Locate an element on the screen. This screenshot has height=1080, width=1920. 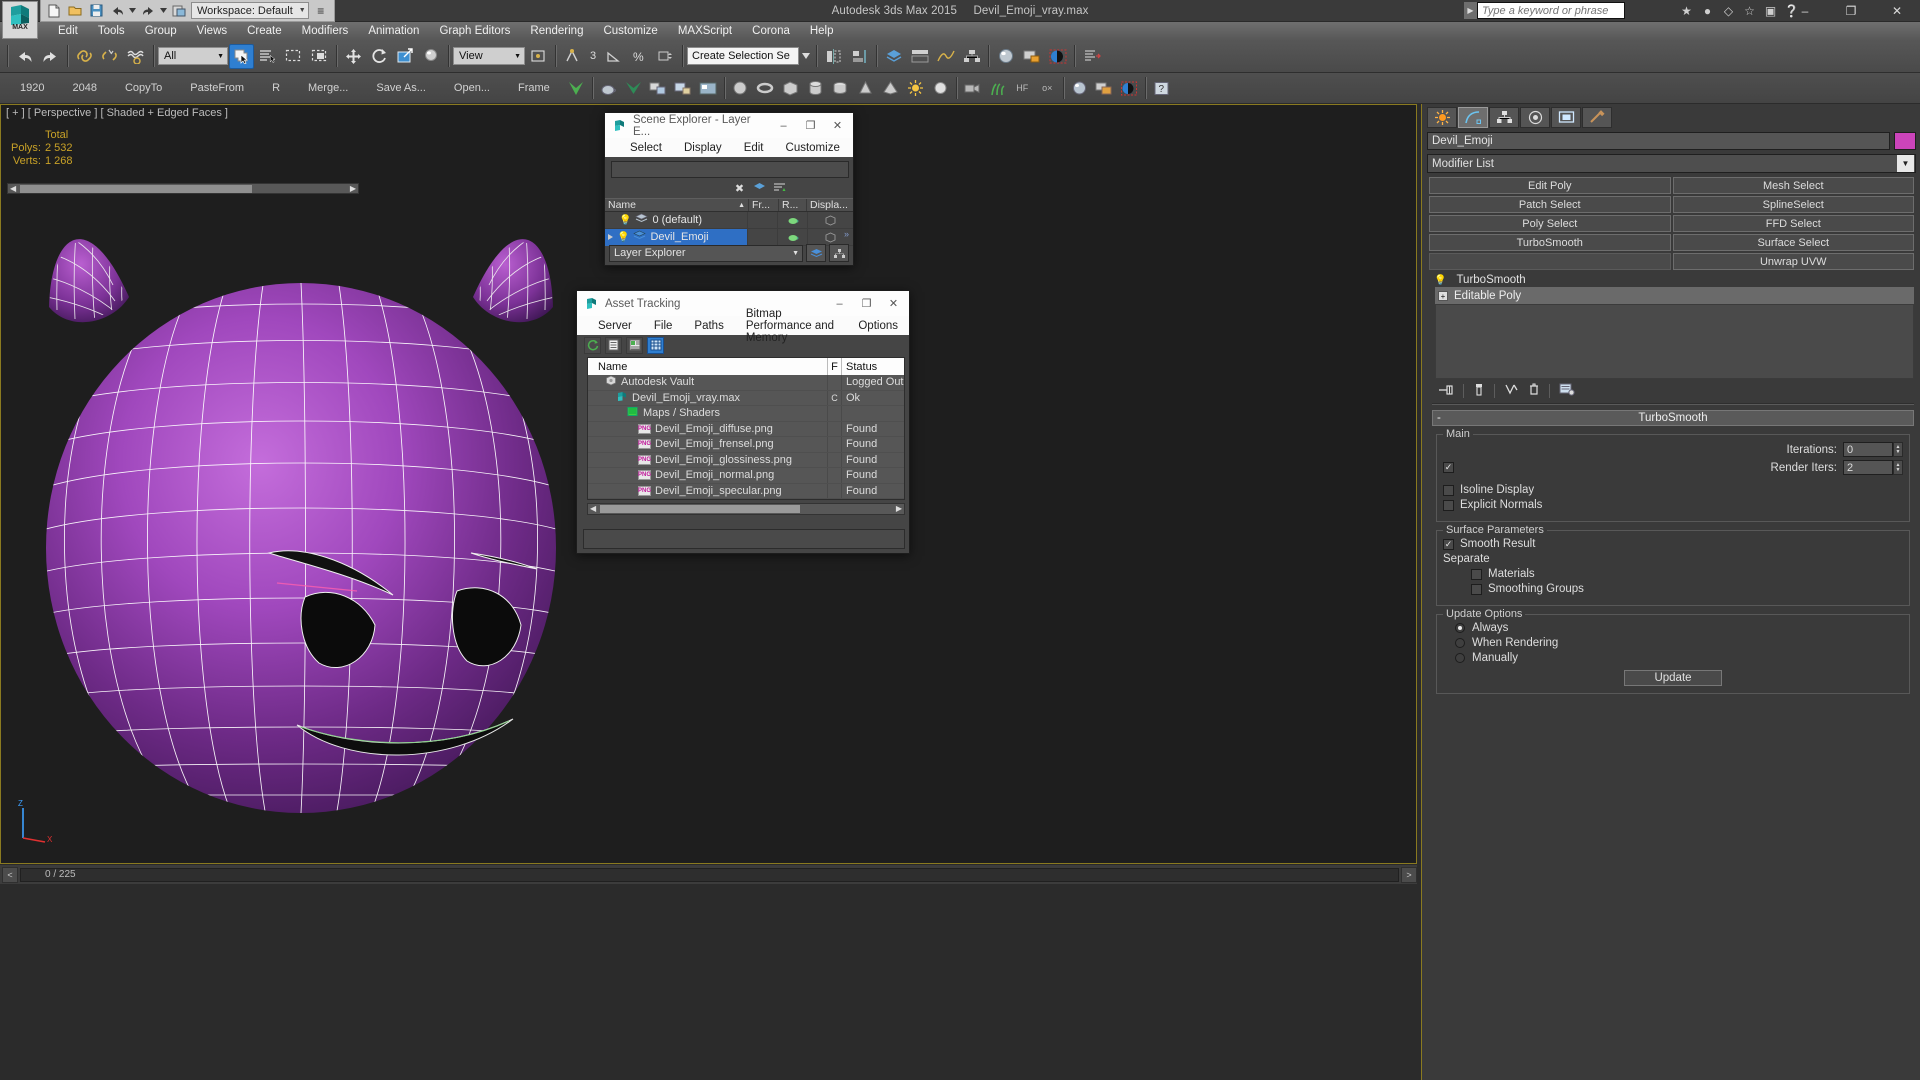
smoothing-groups-row: Smoothing Groups is located at coordinates (1673, 589).